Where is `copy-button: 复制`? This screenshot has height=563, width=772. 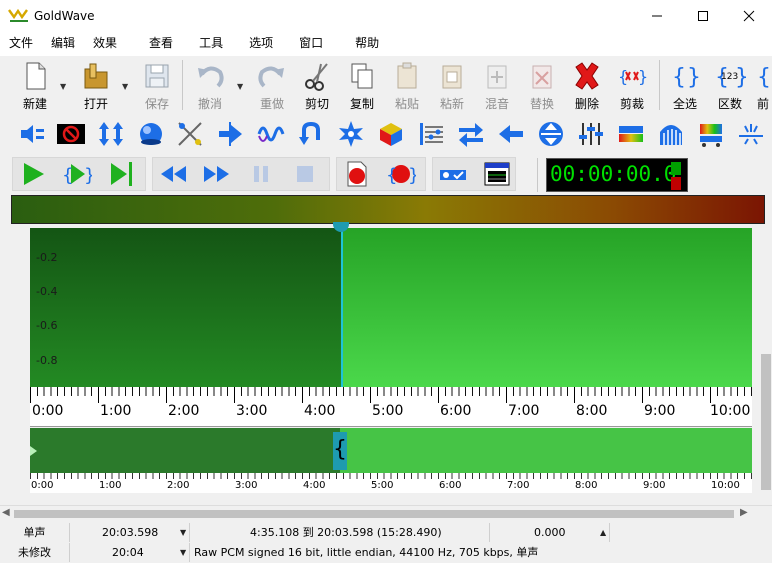
copy-button: 复制 is located at coordinates (362, 85).